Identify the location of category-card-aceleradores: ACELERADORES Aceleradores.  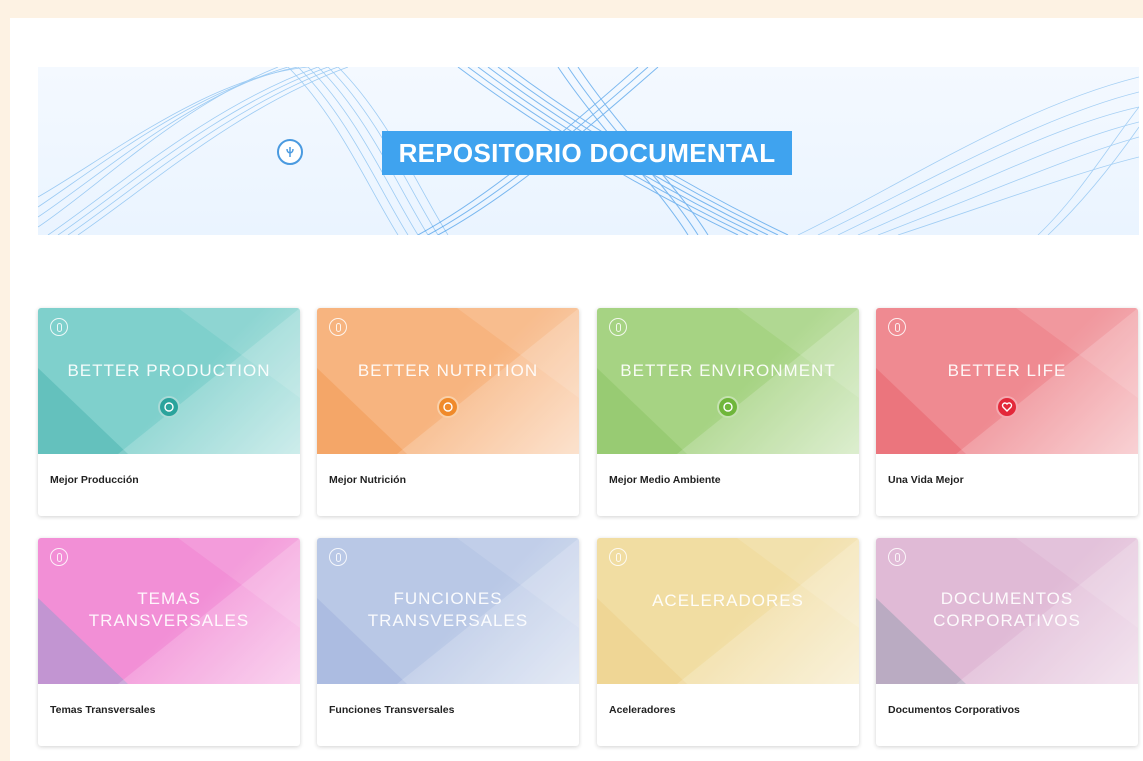
(728, 642).